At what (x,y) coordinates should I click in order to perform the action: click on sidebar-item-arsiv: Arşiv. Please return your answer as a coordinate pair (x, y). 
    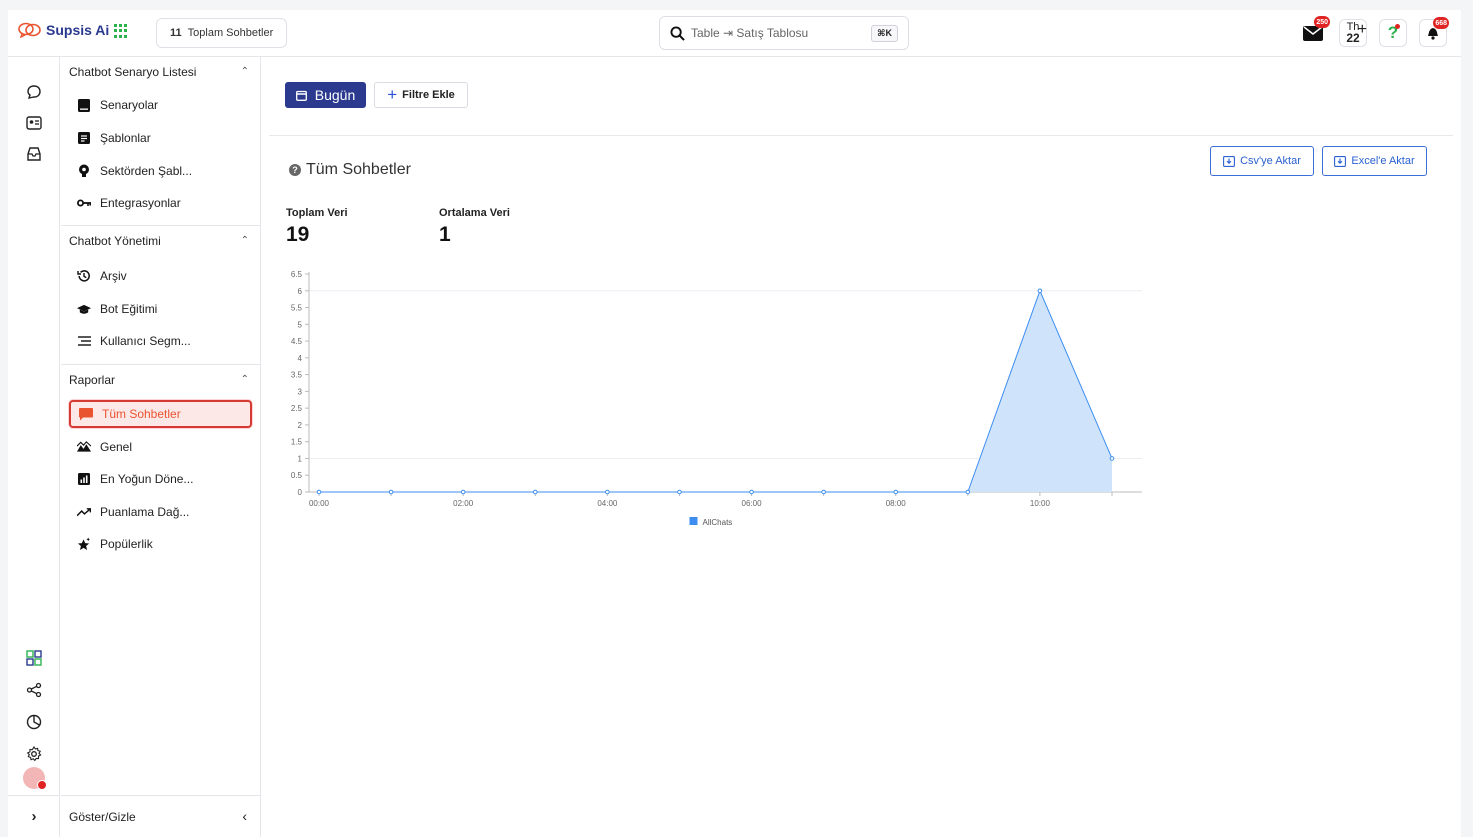
    Looking at the image, I should click on (160, 276).